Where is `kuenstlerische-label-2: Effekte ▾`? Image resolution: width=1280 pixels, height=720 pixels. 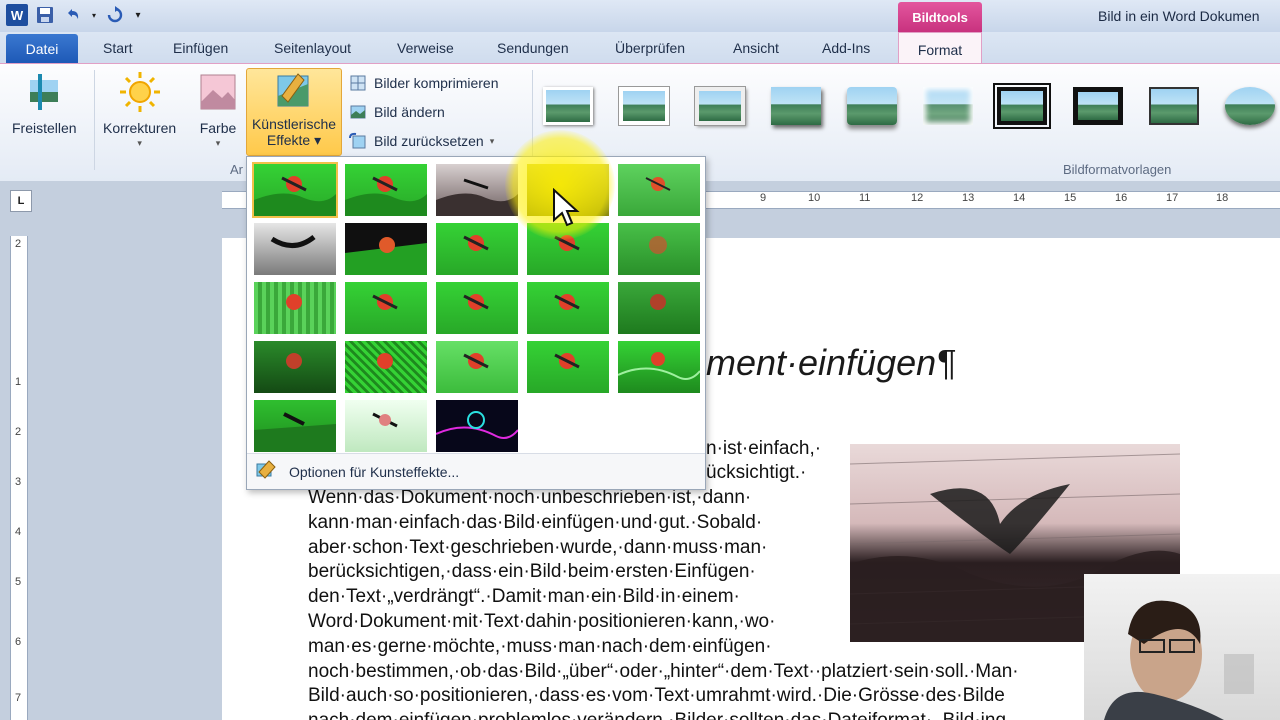
kuenstlerische-label-2: Effekte ▾ is located at coordinates (294, 140).